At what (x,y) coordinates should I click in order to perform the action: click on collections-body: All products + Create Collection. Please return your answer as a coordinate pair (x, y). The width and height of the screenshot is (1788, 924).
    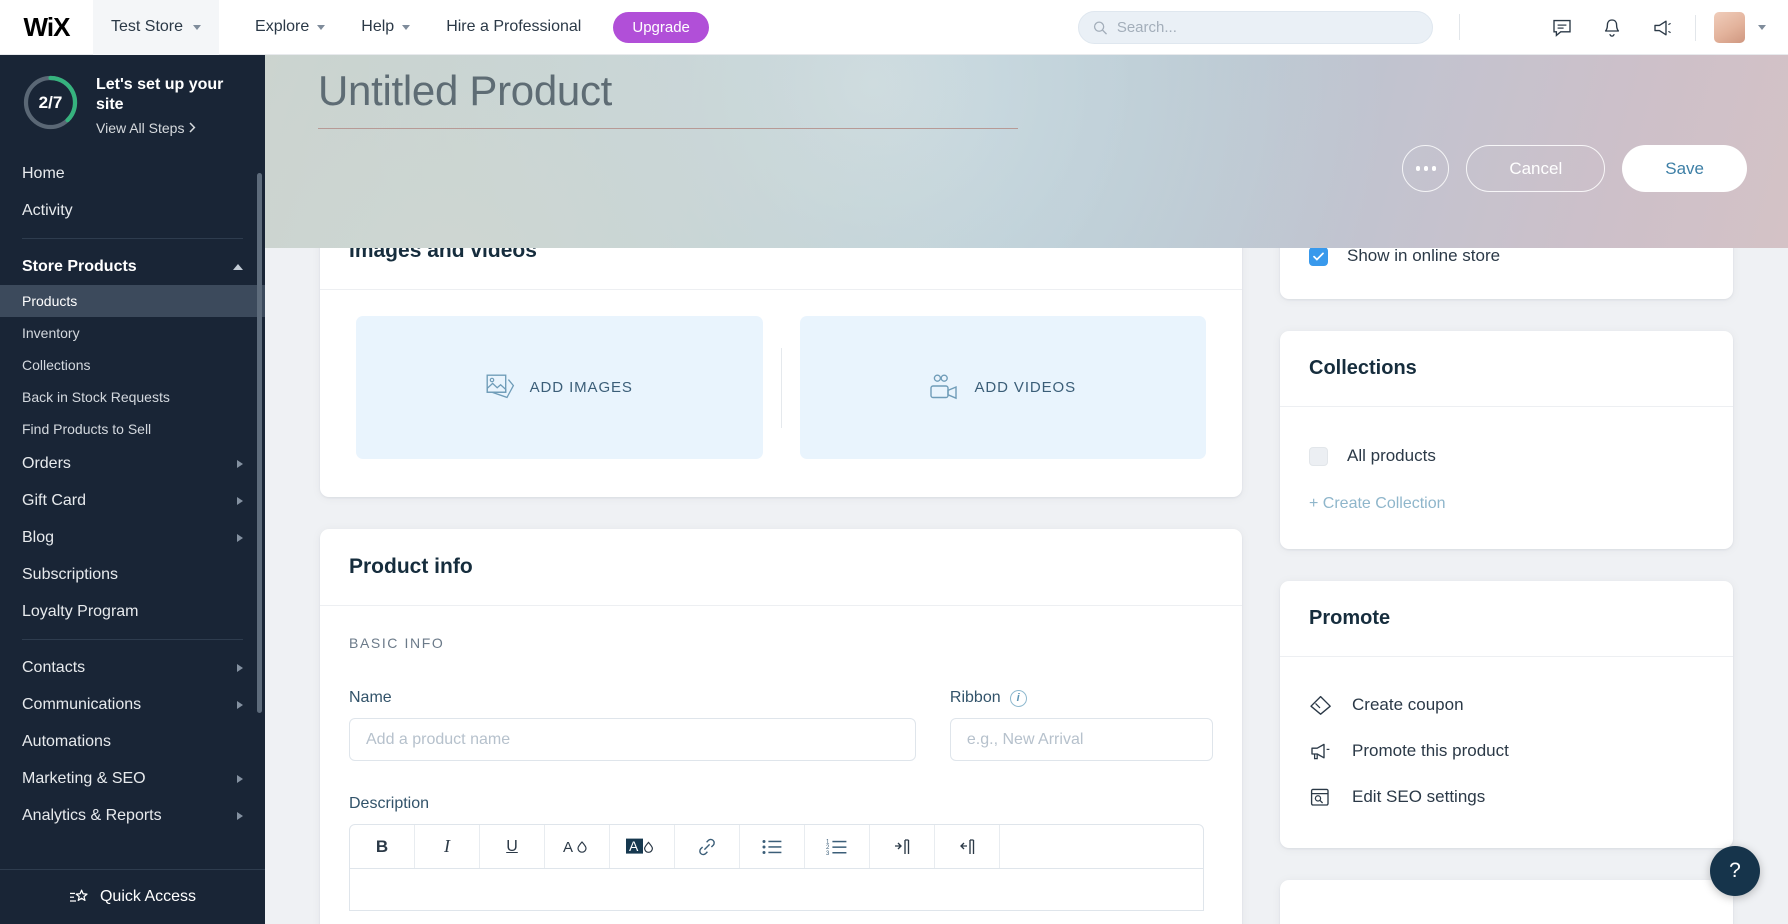
    Looking at the image, I should click on (1506, 478).